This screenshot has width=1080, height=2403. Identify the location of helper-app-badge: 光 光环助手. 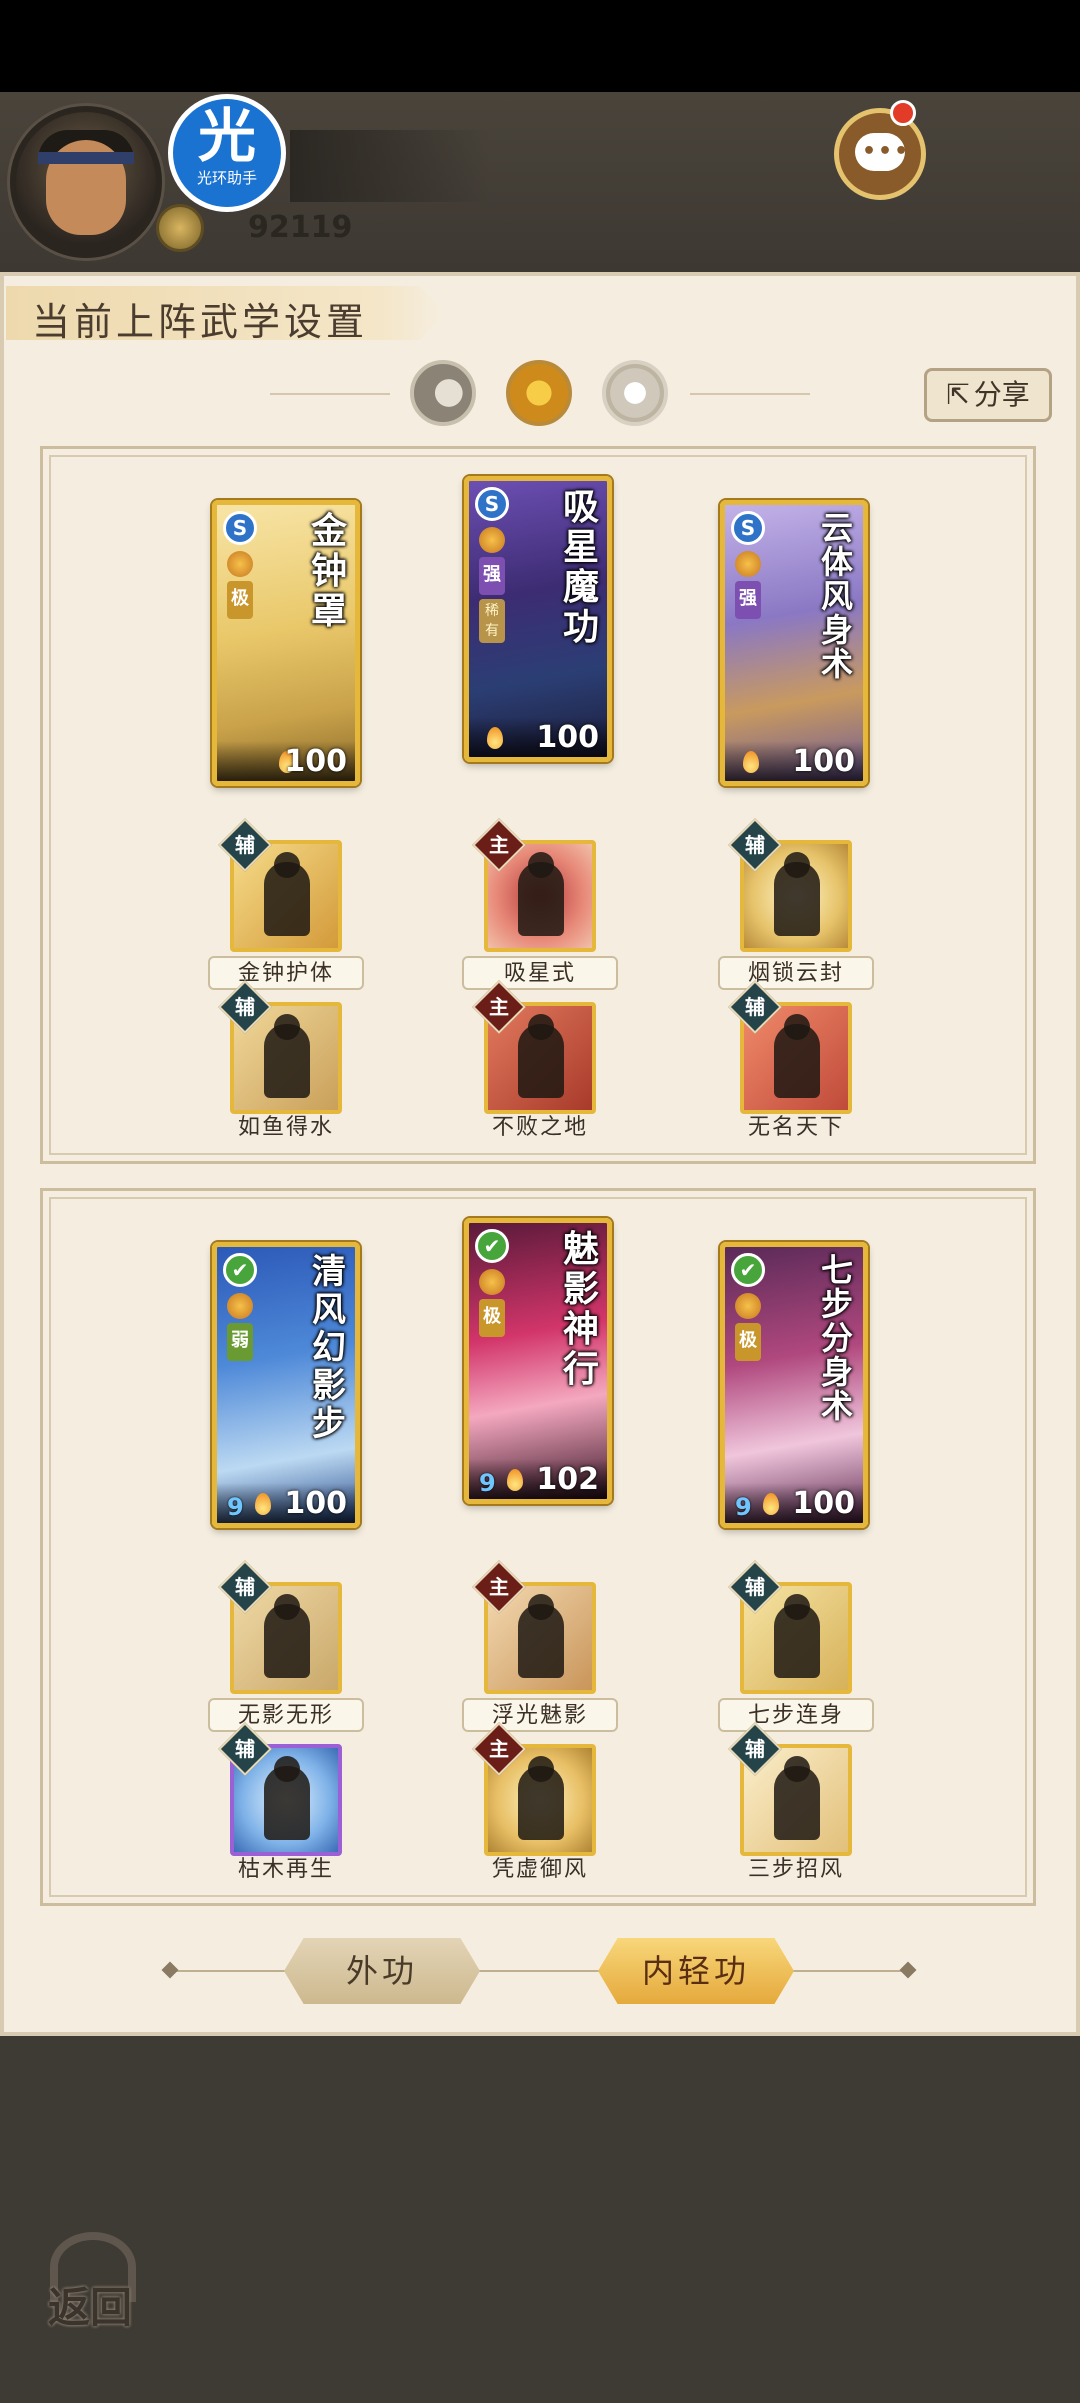
(227, 153).